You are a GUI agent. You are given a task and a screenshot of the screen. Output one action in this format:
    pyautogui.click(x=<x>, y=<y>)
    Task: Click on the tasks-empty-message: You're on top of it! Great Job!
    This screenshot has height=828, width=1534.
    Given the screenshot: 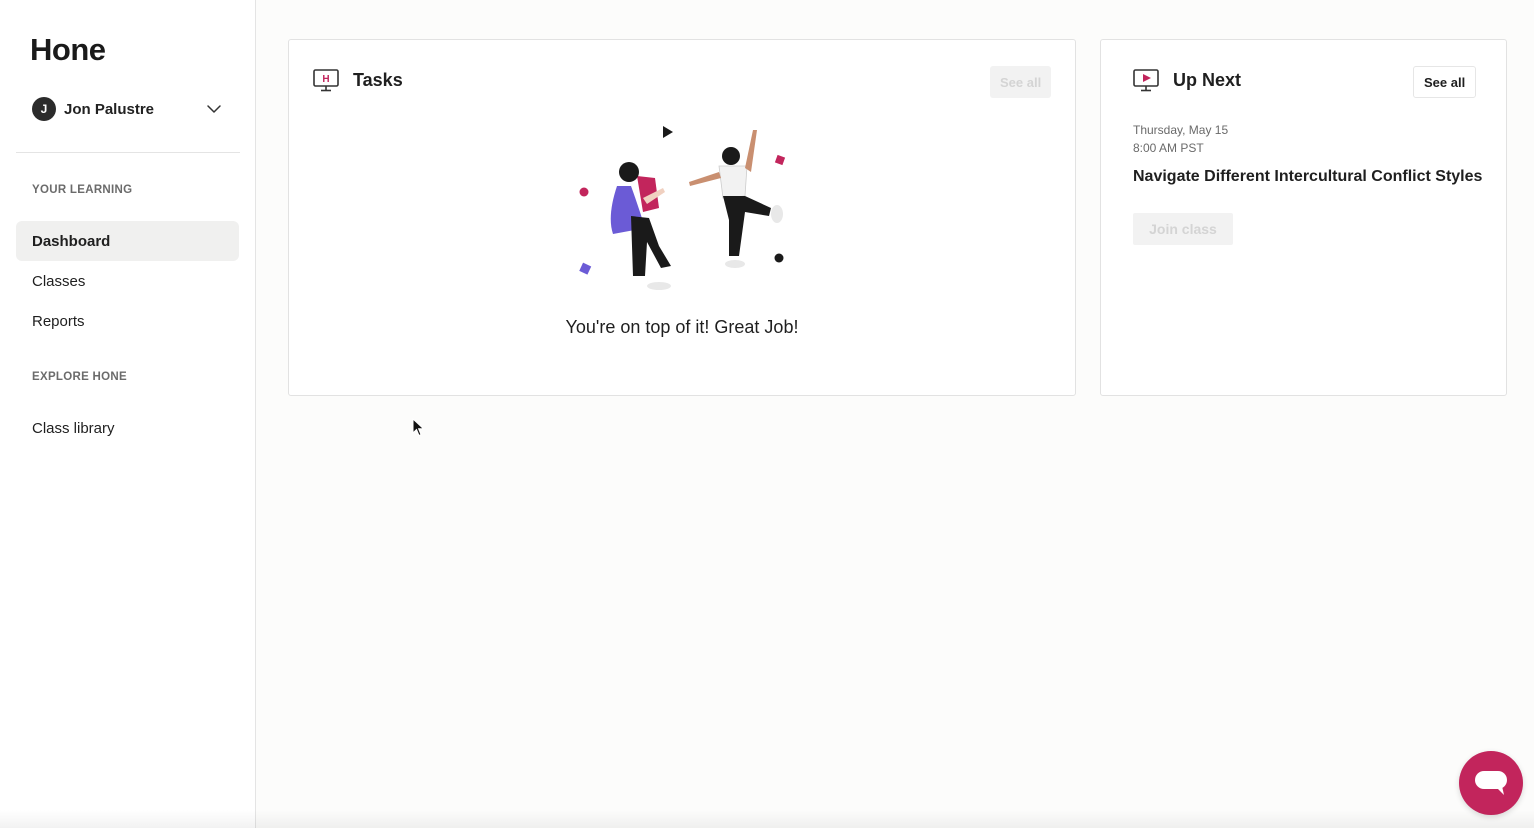 What is the action you would take?
    pyautogui.click(x=682, y=327)
    